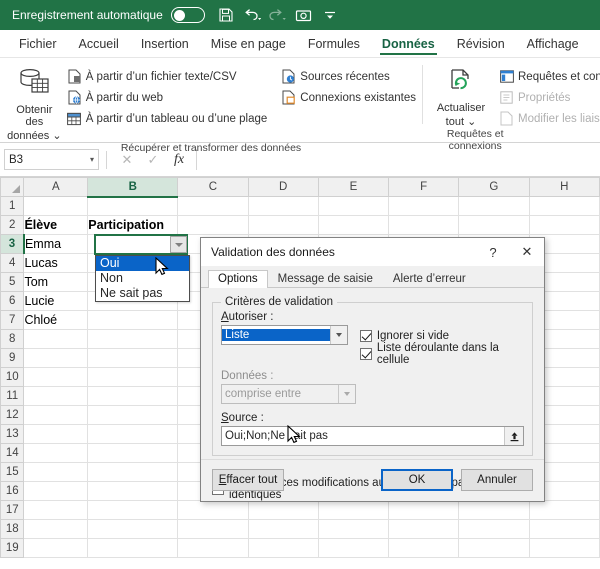 This screenshot has width=600, height=569. Describe the element at coordinates (252, 15) in the screenshot. I see `undo-icon` at that location.